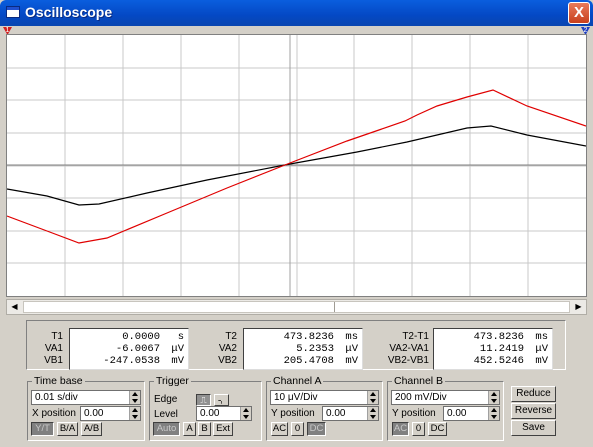 This screenshot has width=593, height=447. I want to click on t-diff-unit: ms, so click(541, 337).